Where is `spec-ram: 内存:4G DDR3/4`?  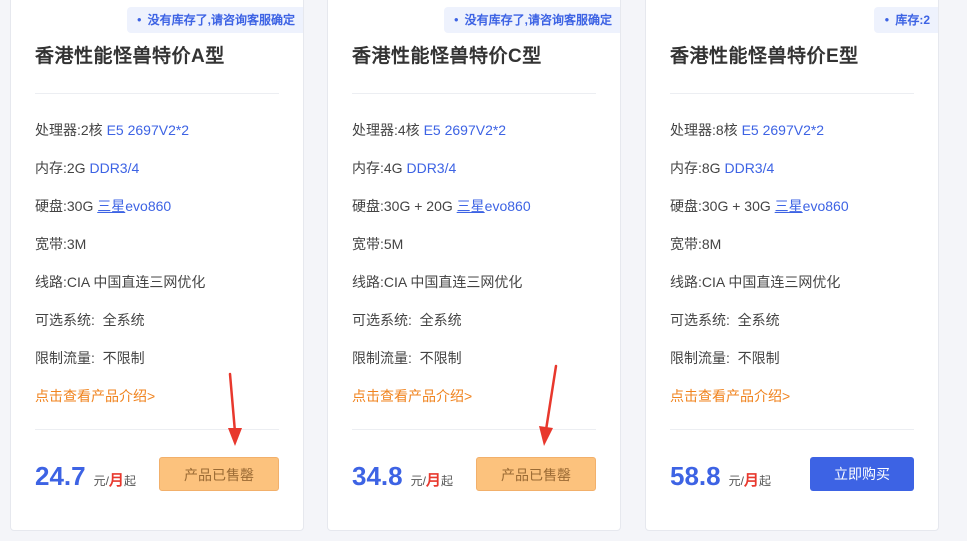
spec-ram: 内存:4G DDR3/4 is located at coordinates (404, 168).